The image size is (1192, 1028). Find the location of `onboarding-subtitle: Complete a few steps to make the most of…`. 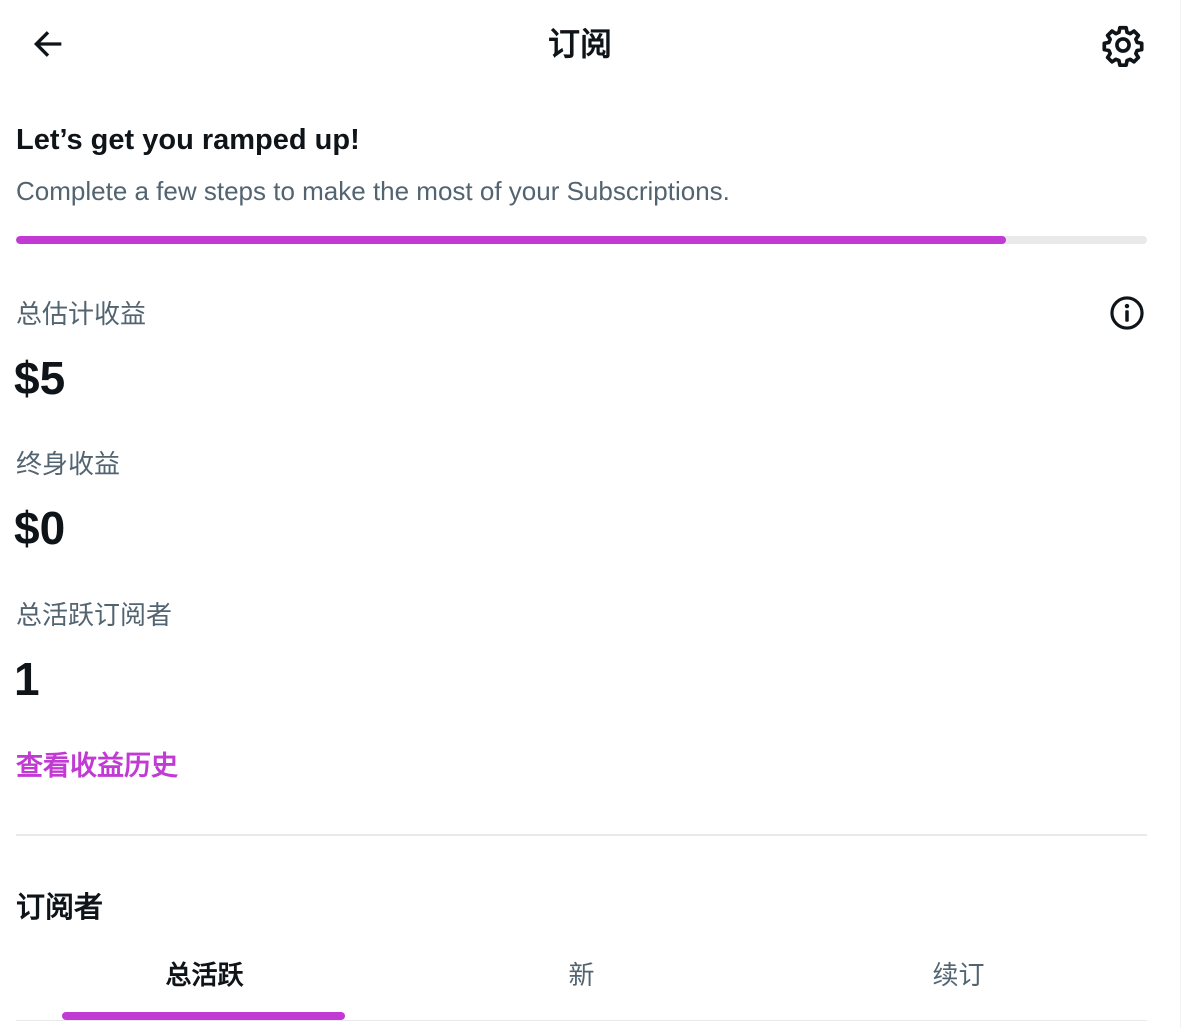

onboarding-subtitle: Complete a few steps to make the most of… is located at coordinates (373, 191).